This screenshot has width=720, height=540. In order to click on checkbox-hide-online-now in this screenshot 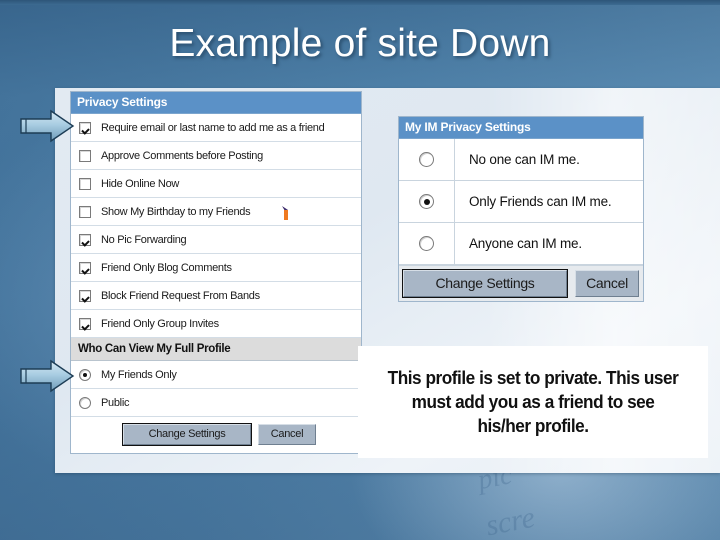, I will do `click(85, 183)`.